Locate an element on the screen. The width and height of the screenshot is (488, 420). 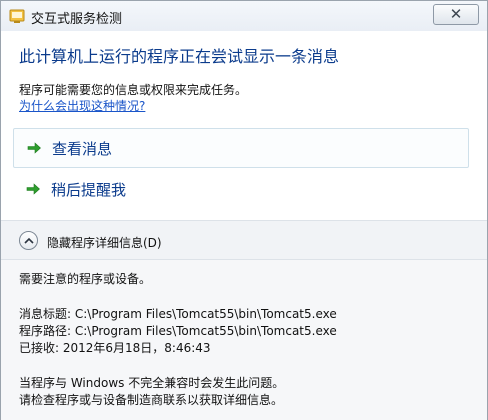
window-app-icon is located at coordinates (17, 16).